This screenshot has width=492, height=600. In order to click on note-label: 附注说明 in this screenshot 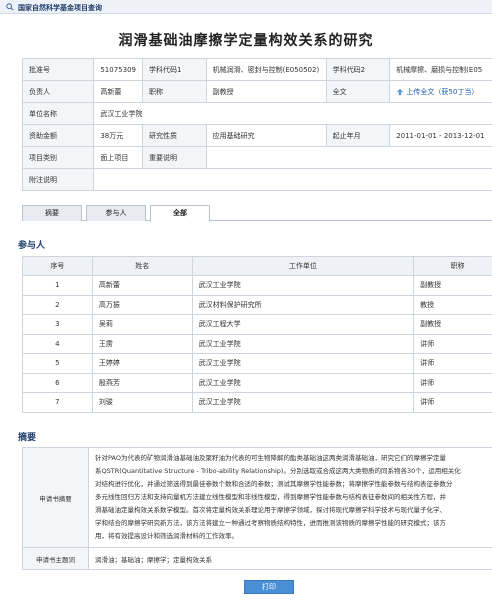, I will do `click(58, 179)`.